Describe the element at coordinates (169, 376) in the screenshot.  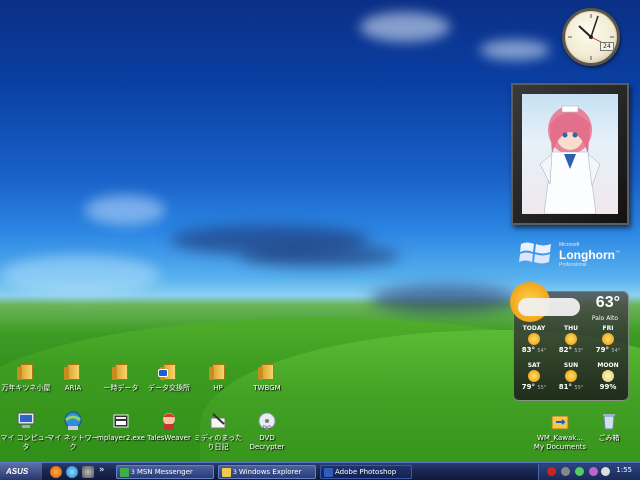
I see `desktop-icon-folder-4: データ交換所` at that location.